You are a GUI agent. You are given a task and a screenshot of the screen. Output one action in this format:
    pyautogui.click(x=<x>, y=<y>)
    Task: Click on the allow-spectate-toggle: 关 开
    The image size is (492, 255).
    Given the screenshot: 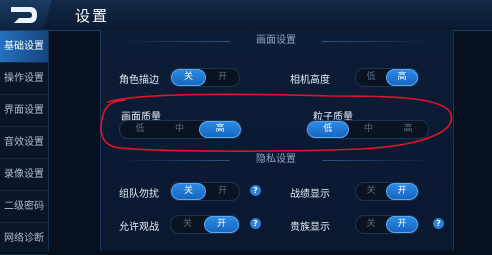 What is the action you would take?
    pyautogui.click(x=205, y=224)
    